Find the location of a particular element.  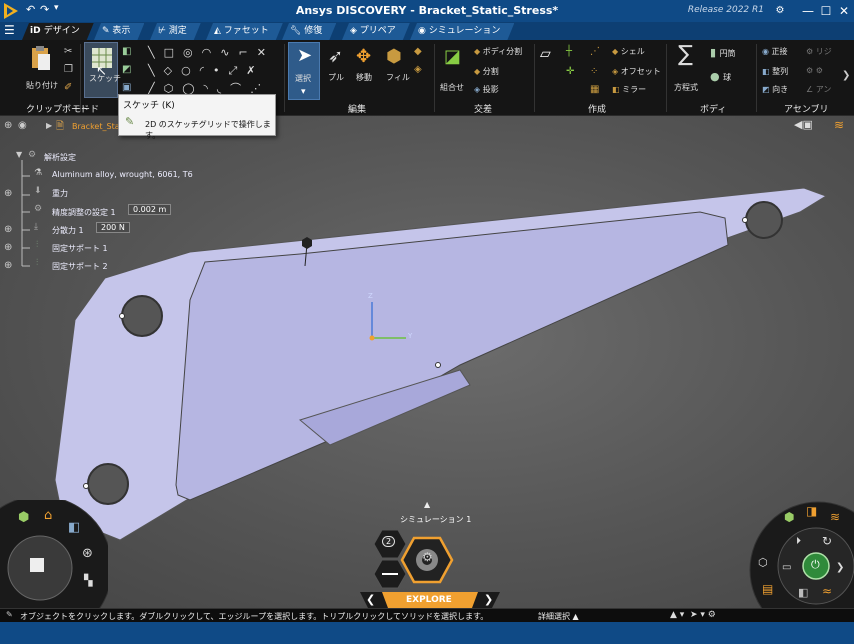

panel-toggle-icon: ◀▣ is located at coordinates (803, 124).